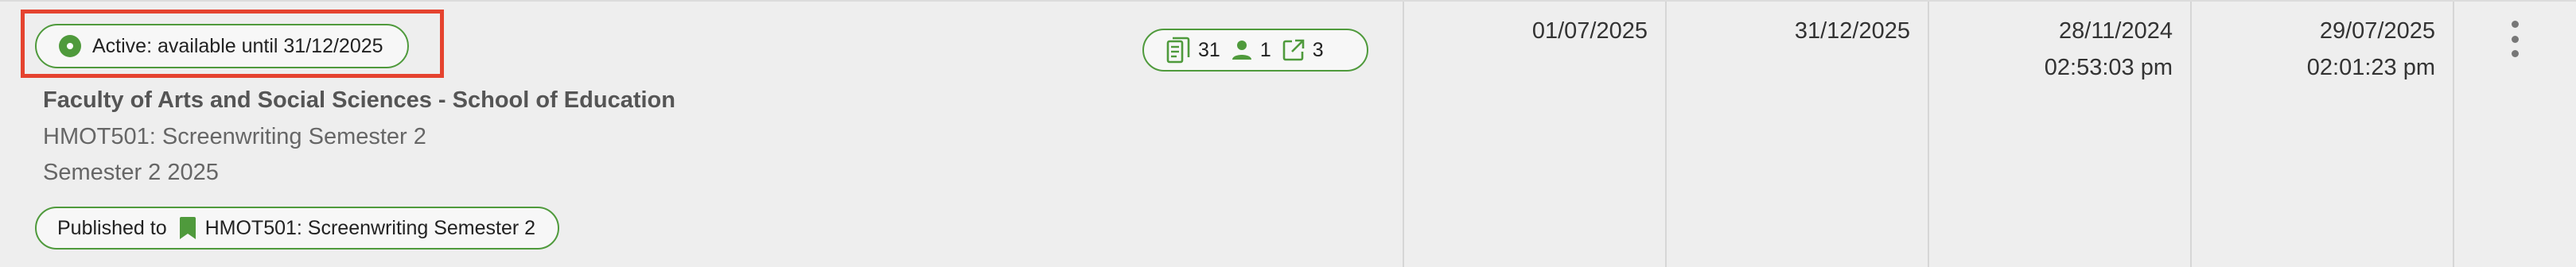  I want to click on users-count: 1, so click(1265, 49).